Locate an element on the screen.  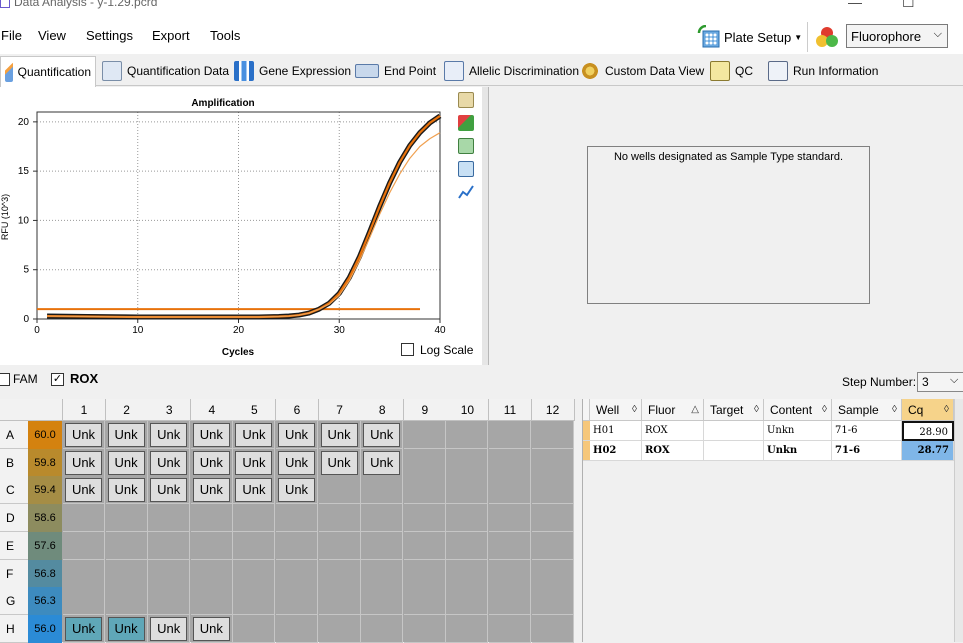
plate-column-header: 12 is located at coordinates (553, 410).